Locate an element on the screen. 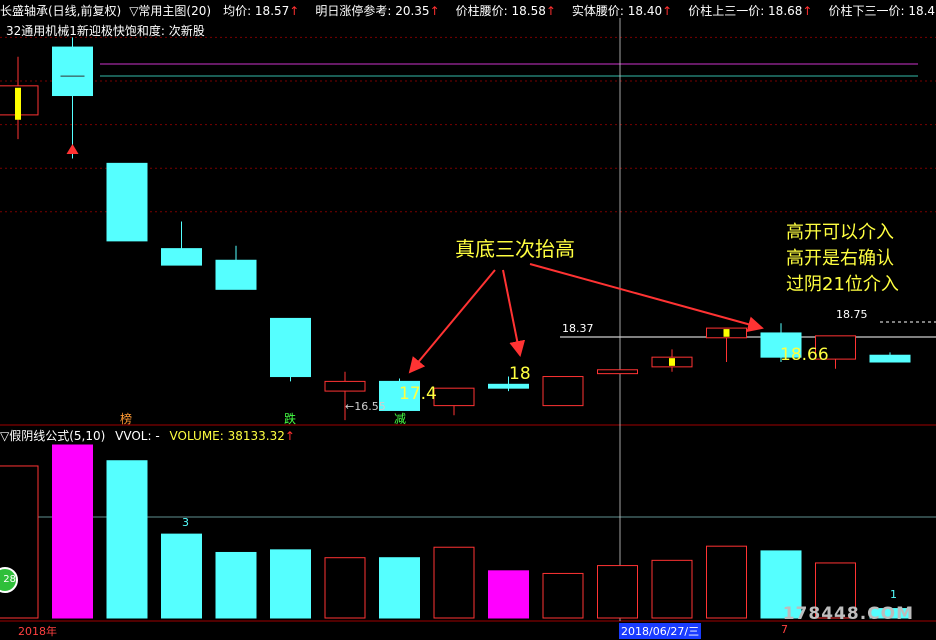 This screenshot has width=936, height=640. header-field-value: 18.58 is located at coordinates (528, 11).